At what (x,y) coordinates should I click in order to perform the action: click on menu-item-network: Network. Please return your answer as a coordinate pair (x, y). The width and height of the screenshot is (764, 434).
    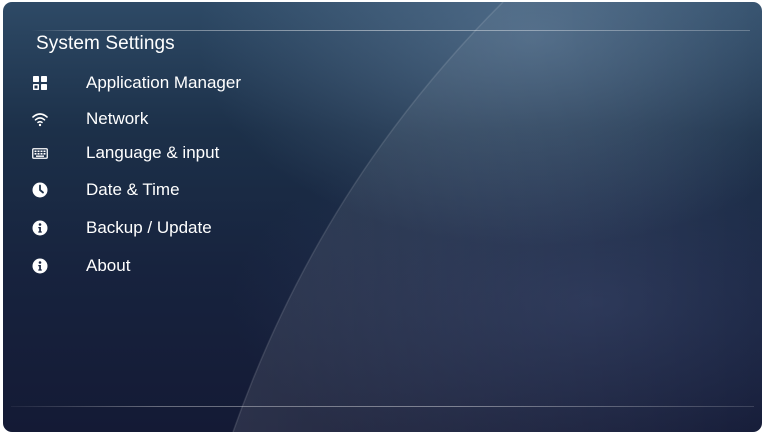
    Looking at the image, I should click on (217, 119).